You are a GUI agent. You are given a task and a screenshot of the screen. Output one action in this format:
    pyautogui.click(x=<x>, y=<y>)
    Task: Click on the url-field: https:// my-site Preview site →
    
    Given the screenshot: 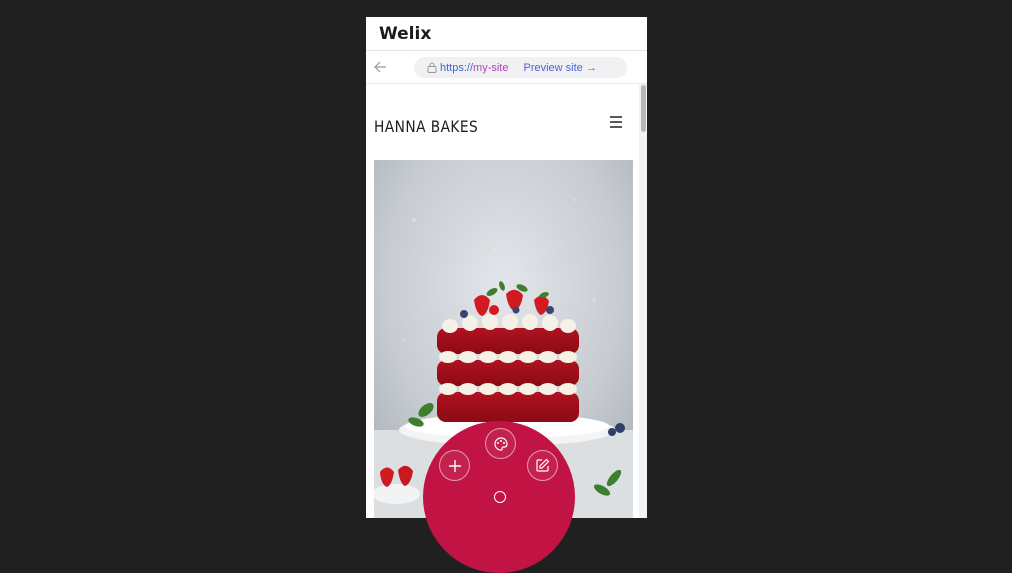 What is the action you would take?
    pyautogui.click(x=520, y=67)
    